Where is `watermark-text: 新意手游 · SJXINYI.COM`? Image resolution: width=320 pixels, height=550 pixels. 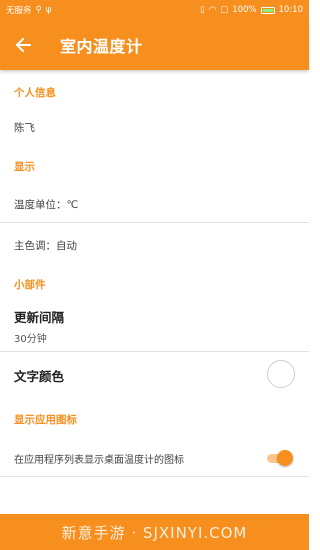 watermark-text: 新意手游 · SJXINYI.COM is located at coordinates (154, 532).